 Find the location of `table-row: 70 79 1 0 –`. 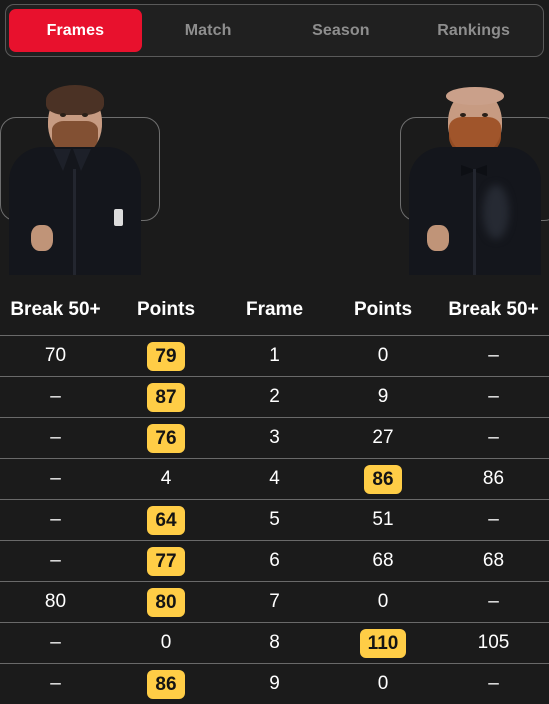

table-row: 70 79 1 0 – is located at coordinates (274, 356).